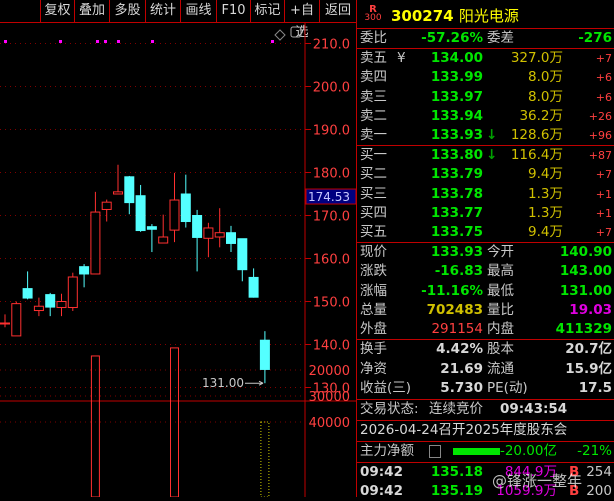  What do you see at coordinates (595, 388) in the screenshot?
I see `fund-value: 17.5` at bounding box center [595, 388].